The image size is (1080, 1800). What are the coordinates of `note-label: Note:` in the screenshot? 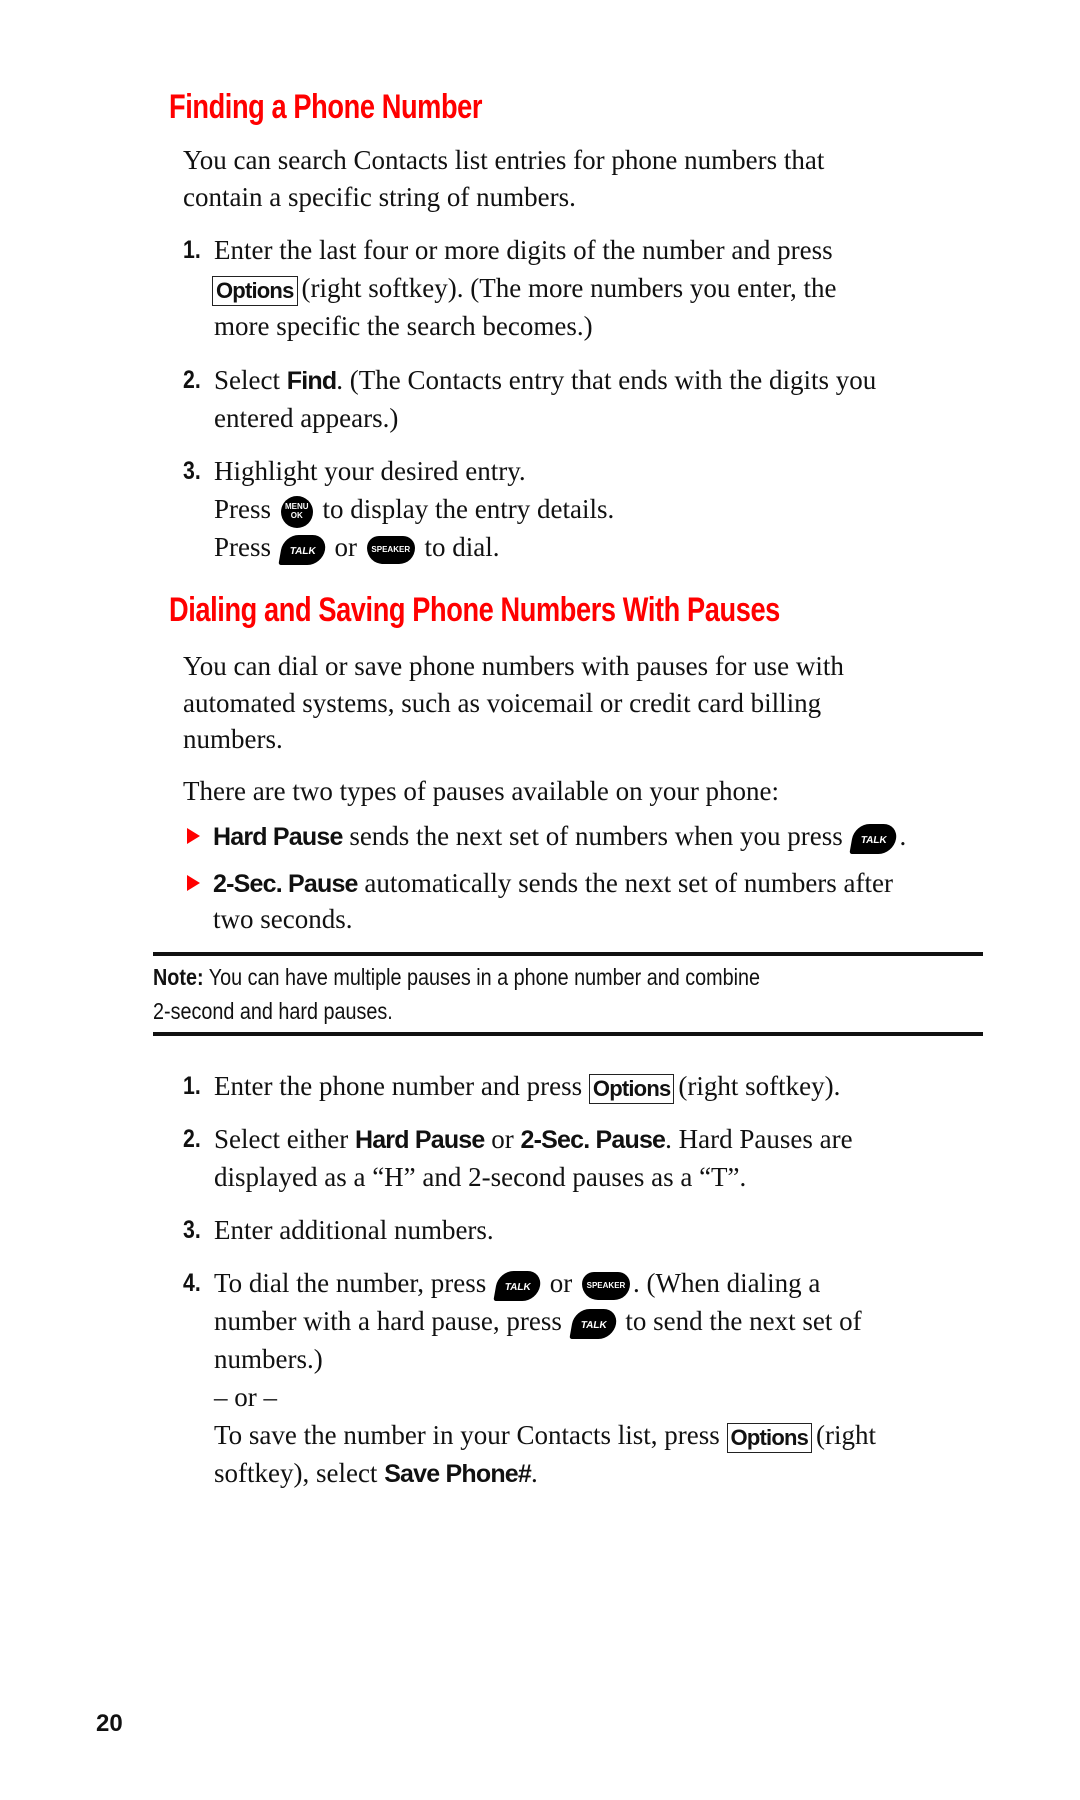 It's located at (178, 977).